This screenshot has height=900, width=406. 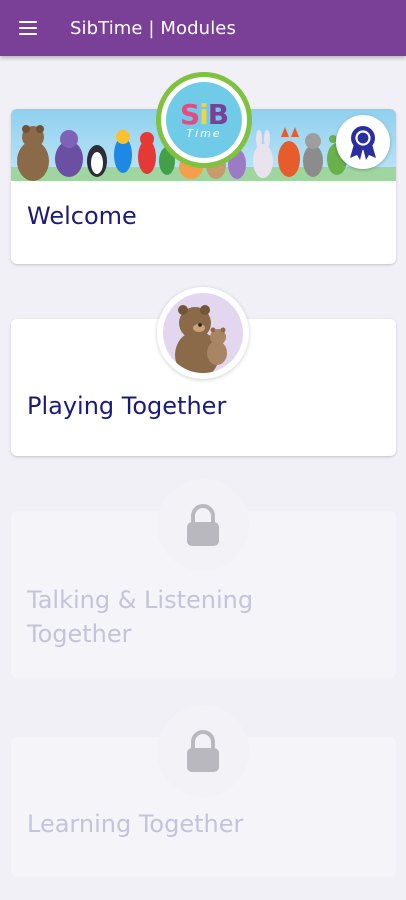 I want to click on module-title-talking-listening: Talking & Listening Together, so click(x=140, y=617).